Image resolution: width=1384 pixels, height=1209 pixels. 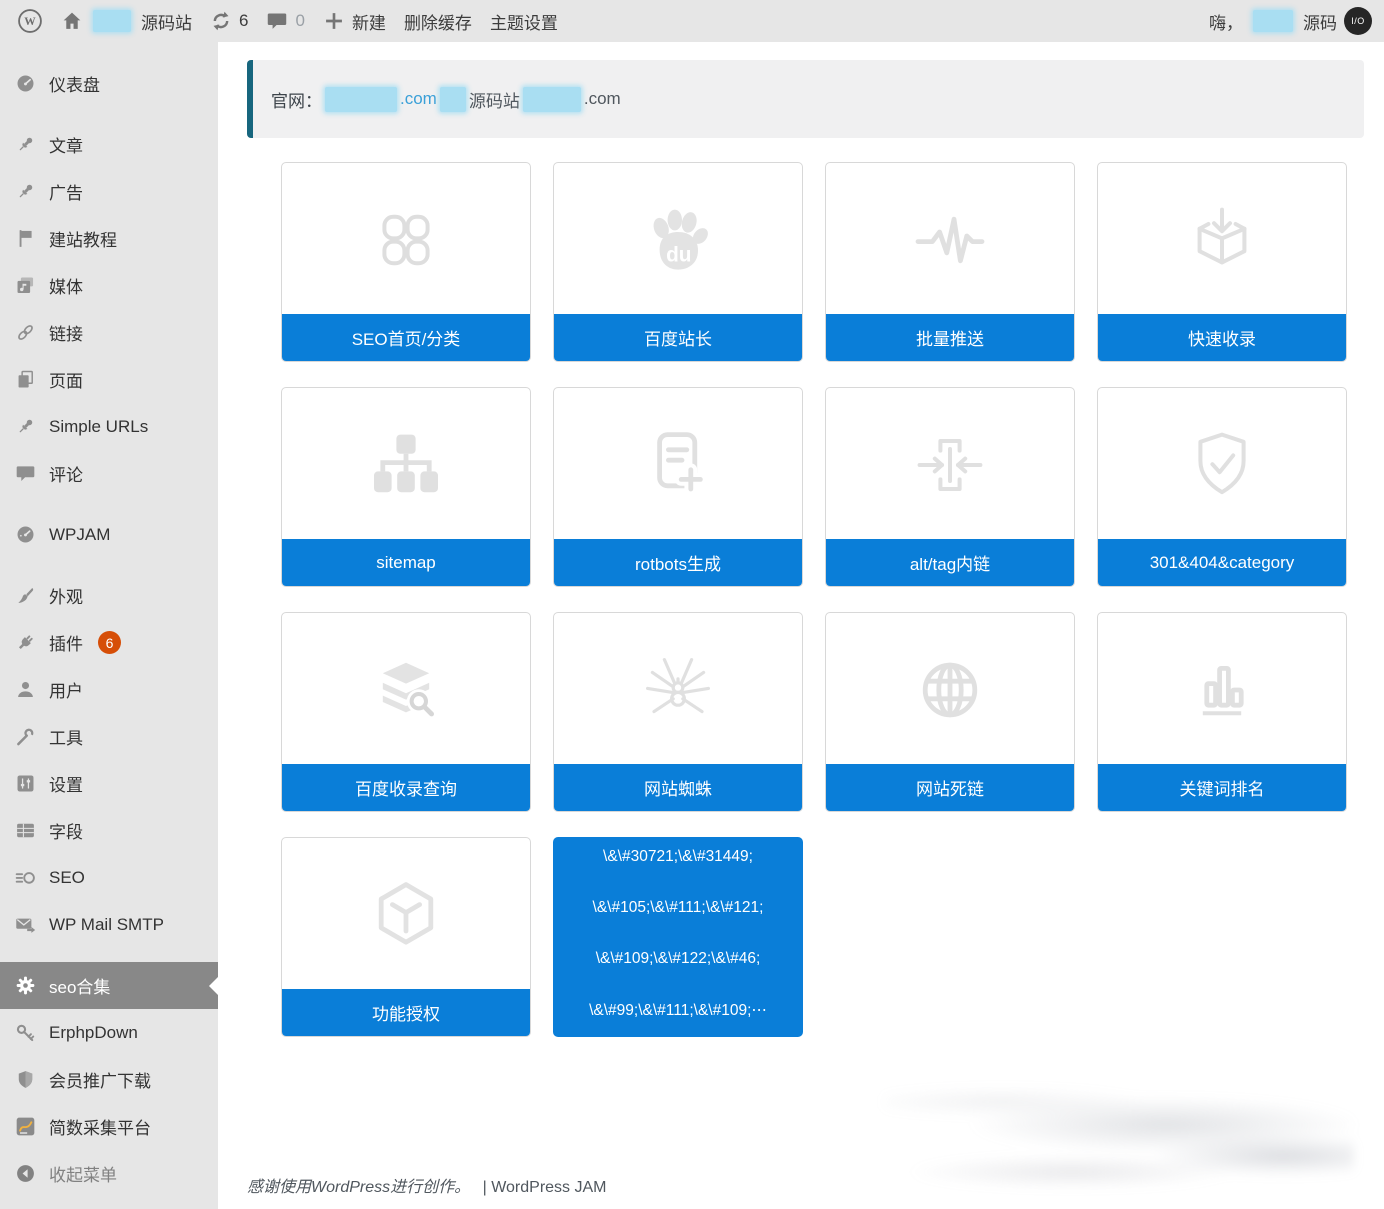 I want to click on sidebar-item-ads: 广告, so click(x=109, y=191).